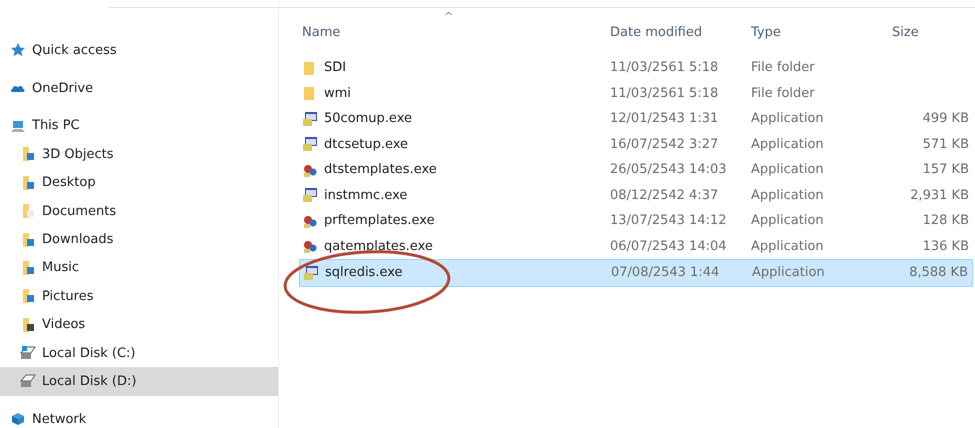 The image size is (975, 428). Describe the element at coordinates (18, 419) in the screenshot. I see `network-icon` at that location.